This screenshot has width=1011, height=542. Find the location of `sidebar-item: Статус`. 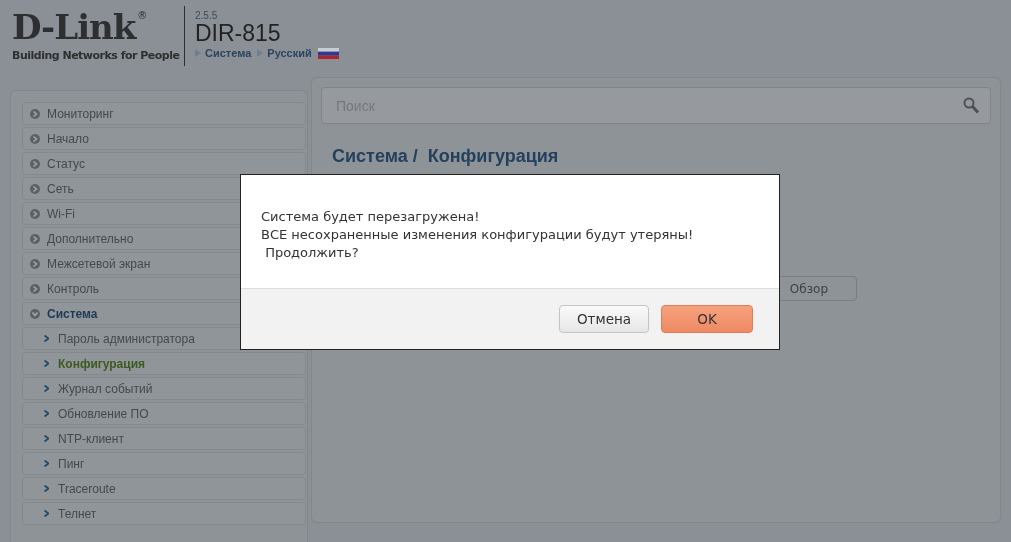

sidebar-item: Статус is located at coordinates (164, 163).